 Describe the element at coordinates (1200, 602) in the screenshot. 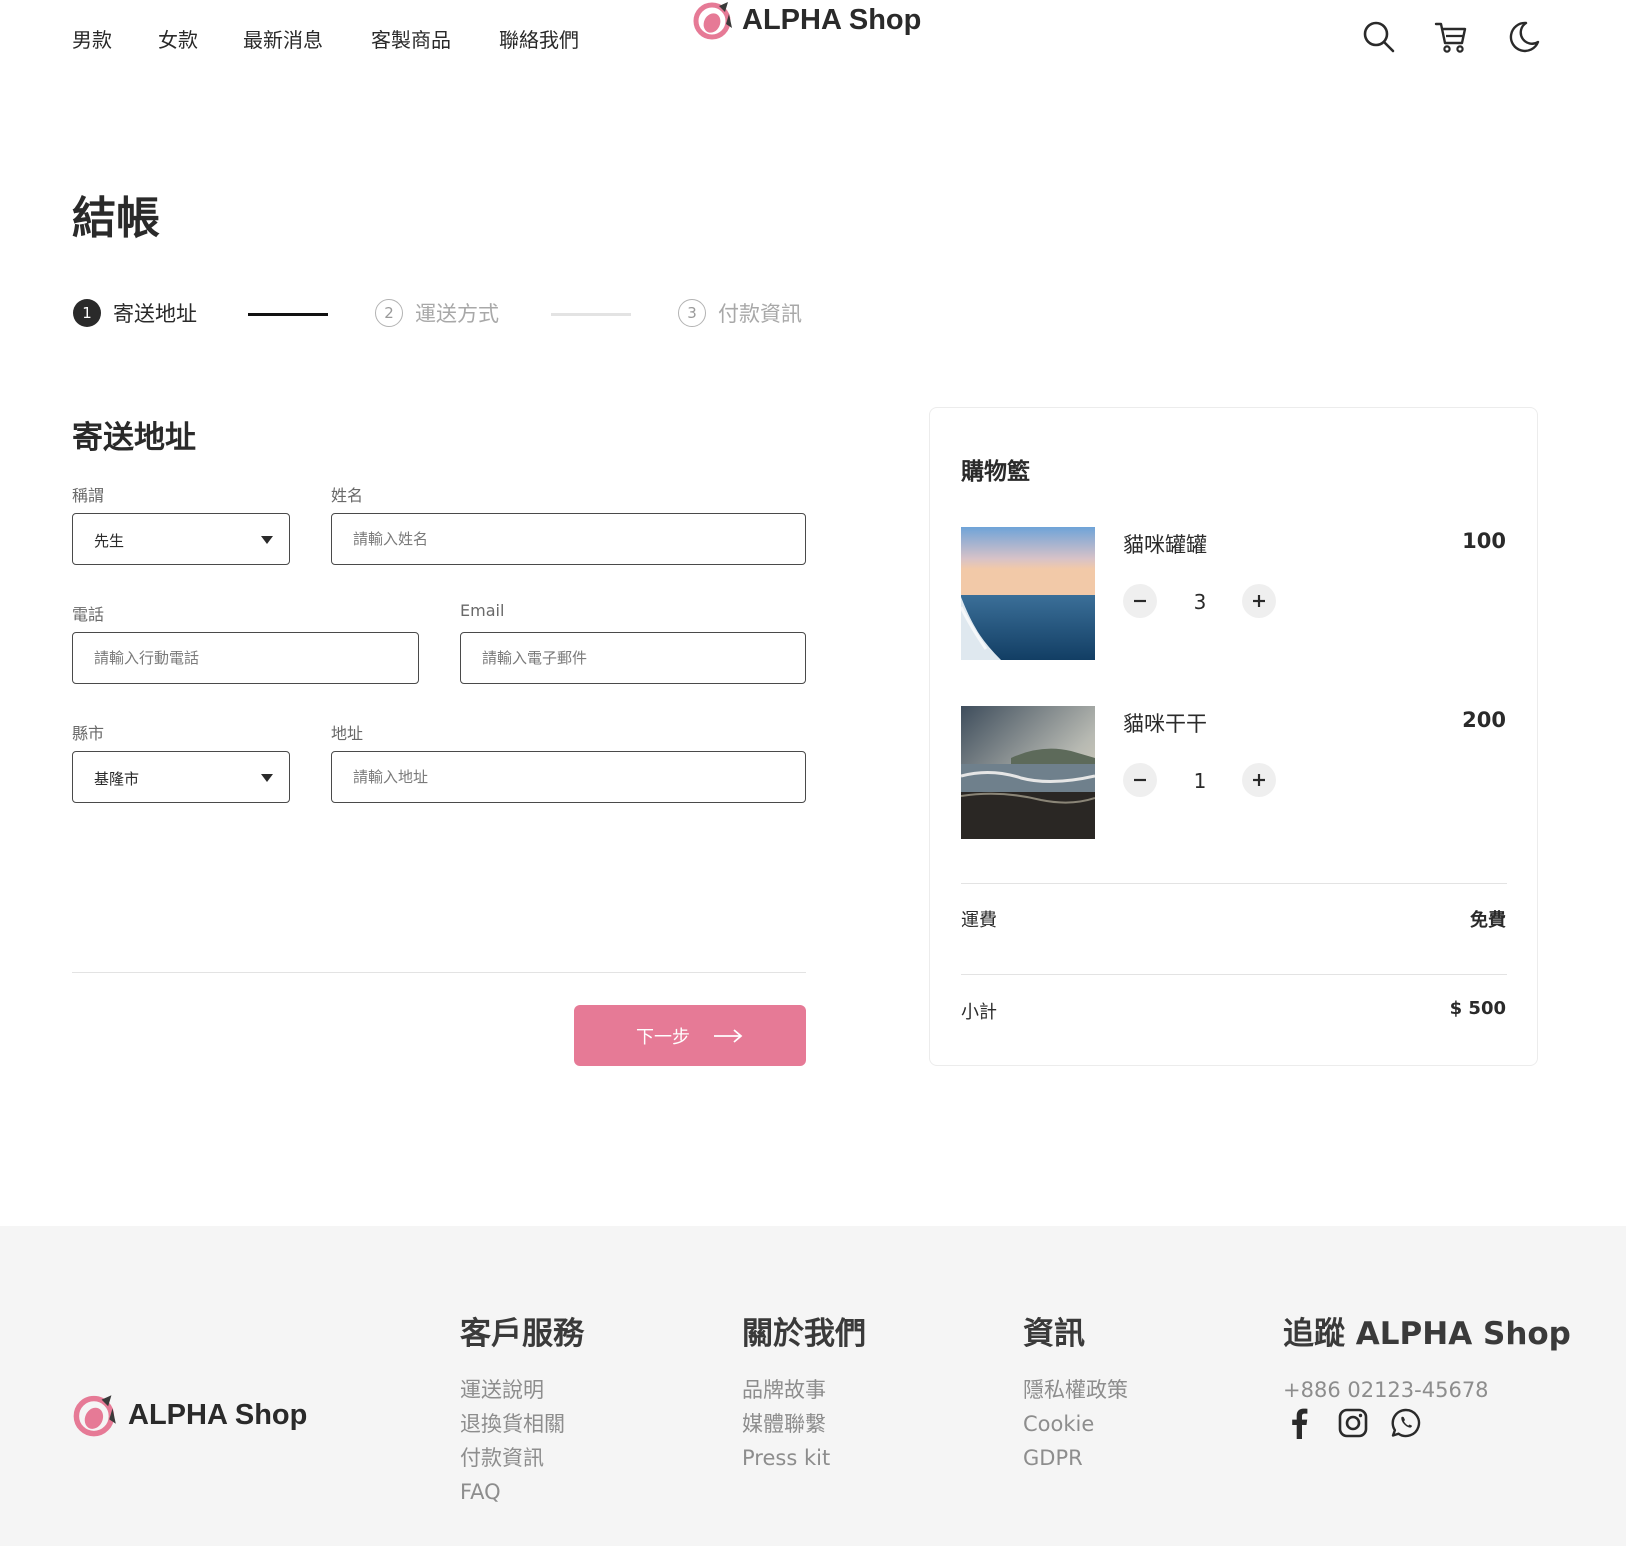

I see `item-quantity: 3` at that location.